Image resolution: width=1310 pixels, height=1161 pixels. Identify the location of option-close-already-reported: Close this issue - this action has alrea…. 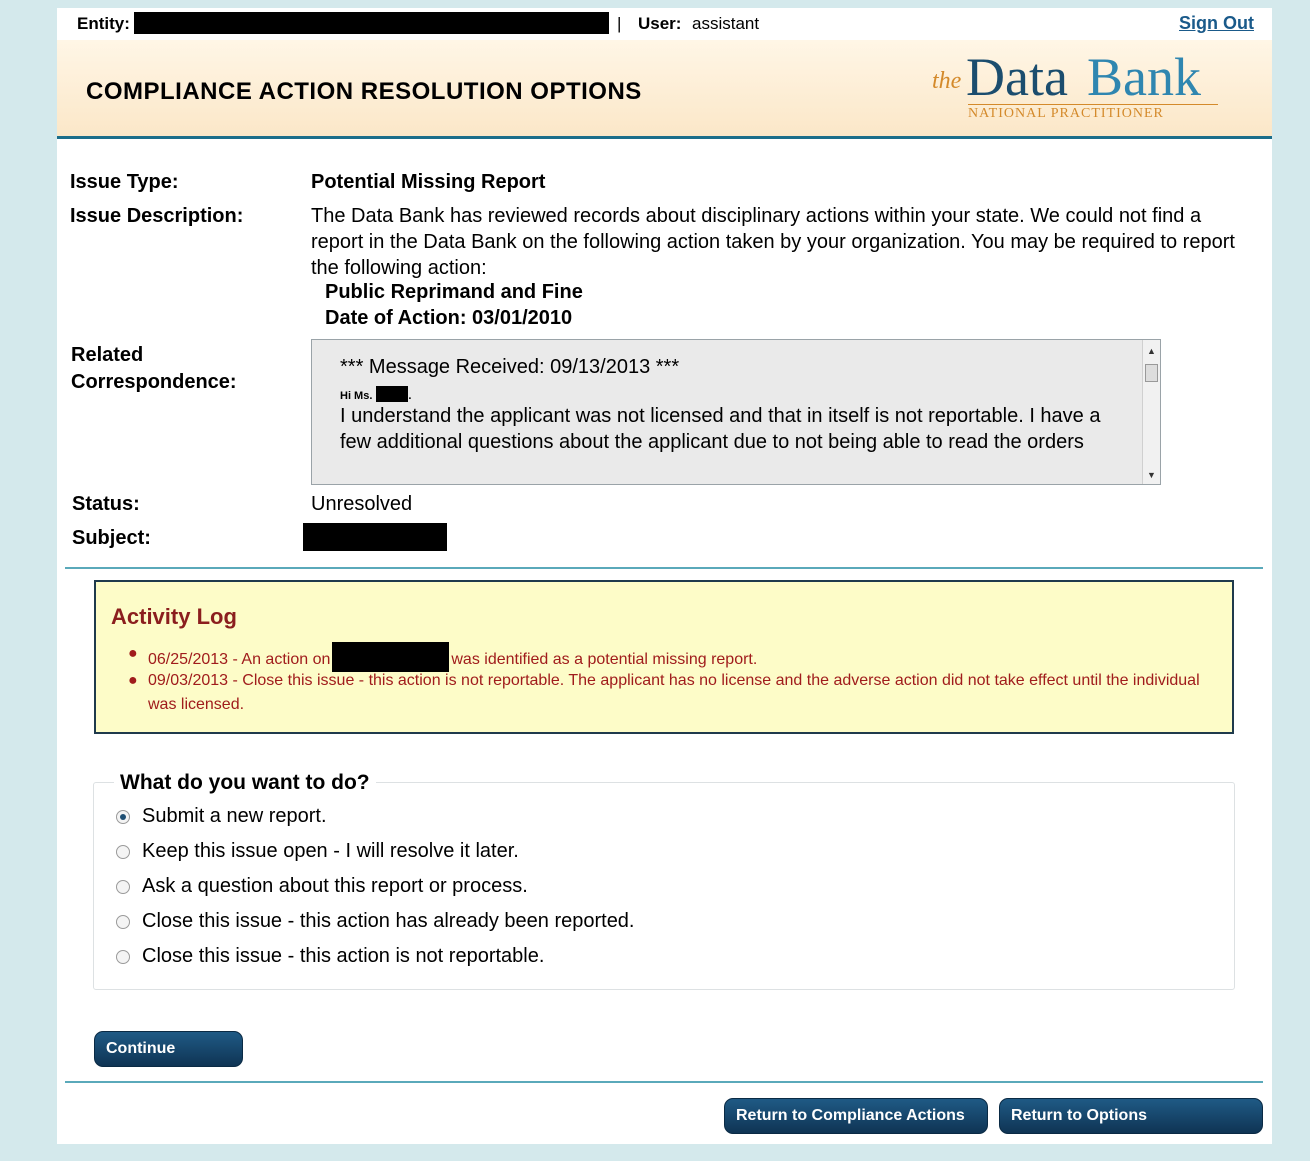
(375, 921).